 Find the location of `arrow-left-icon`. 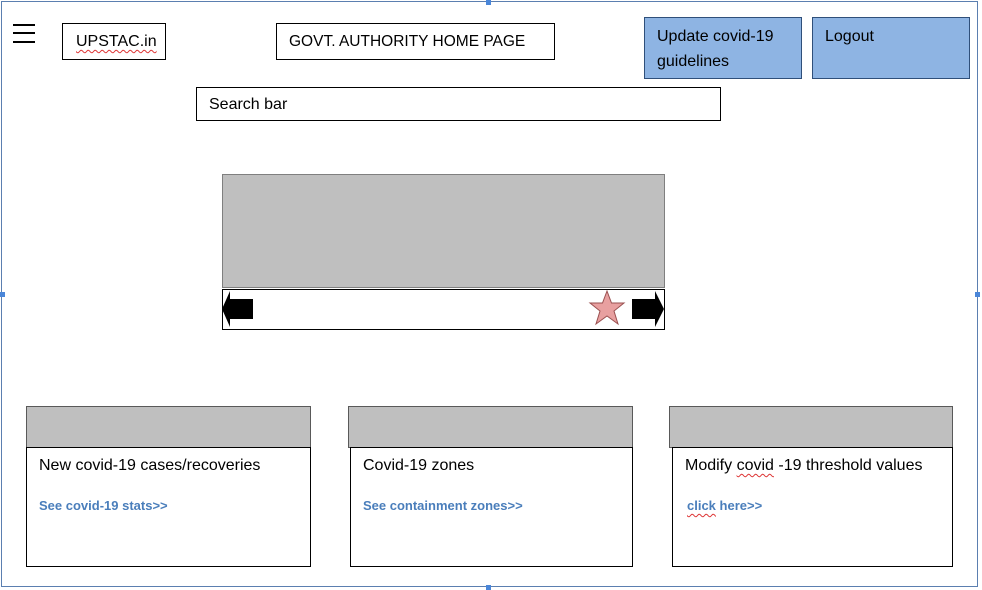

arrow-left-icon is located at coordinates (238, 309).